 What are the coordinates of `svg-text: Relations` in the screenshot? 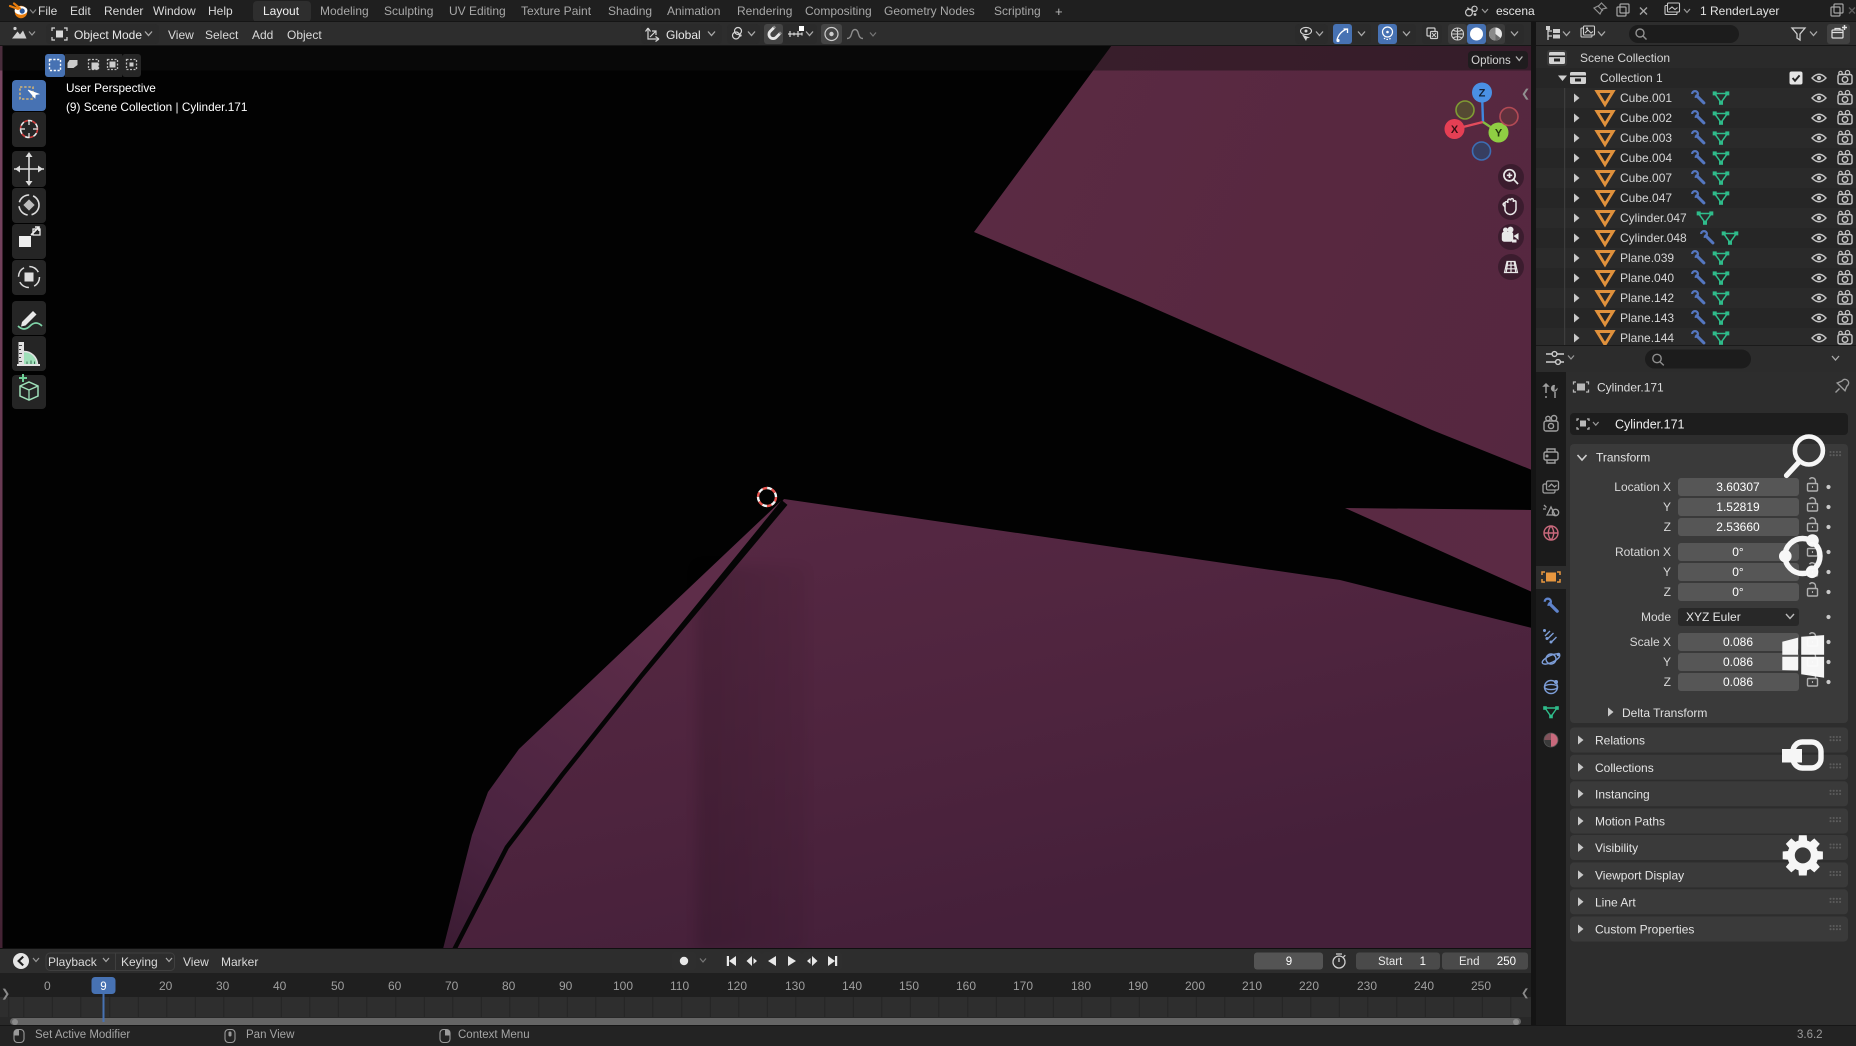 It's located at (1620, 741).